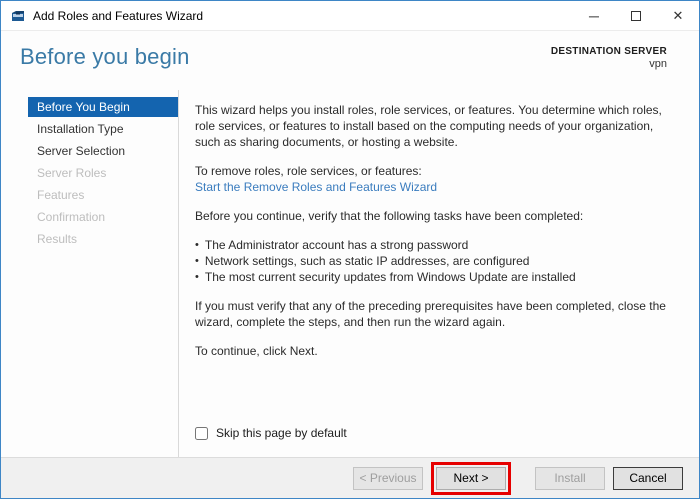  Describe the element at coordinates (103, 129) in the screenshot. I see `sidebar-item-installation-type: Installation Type` at that location.